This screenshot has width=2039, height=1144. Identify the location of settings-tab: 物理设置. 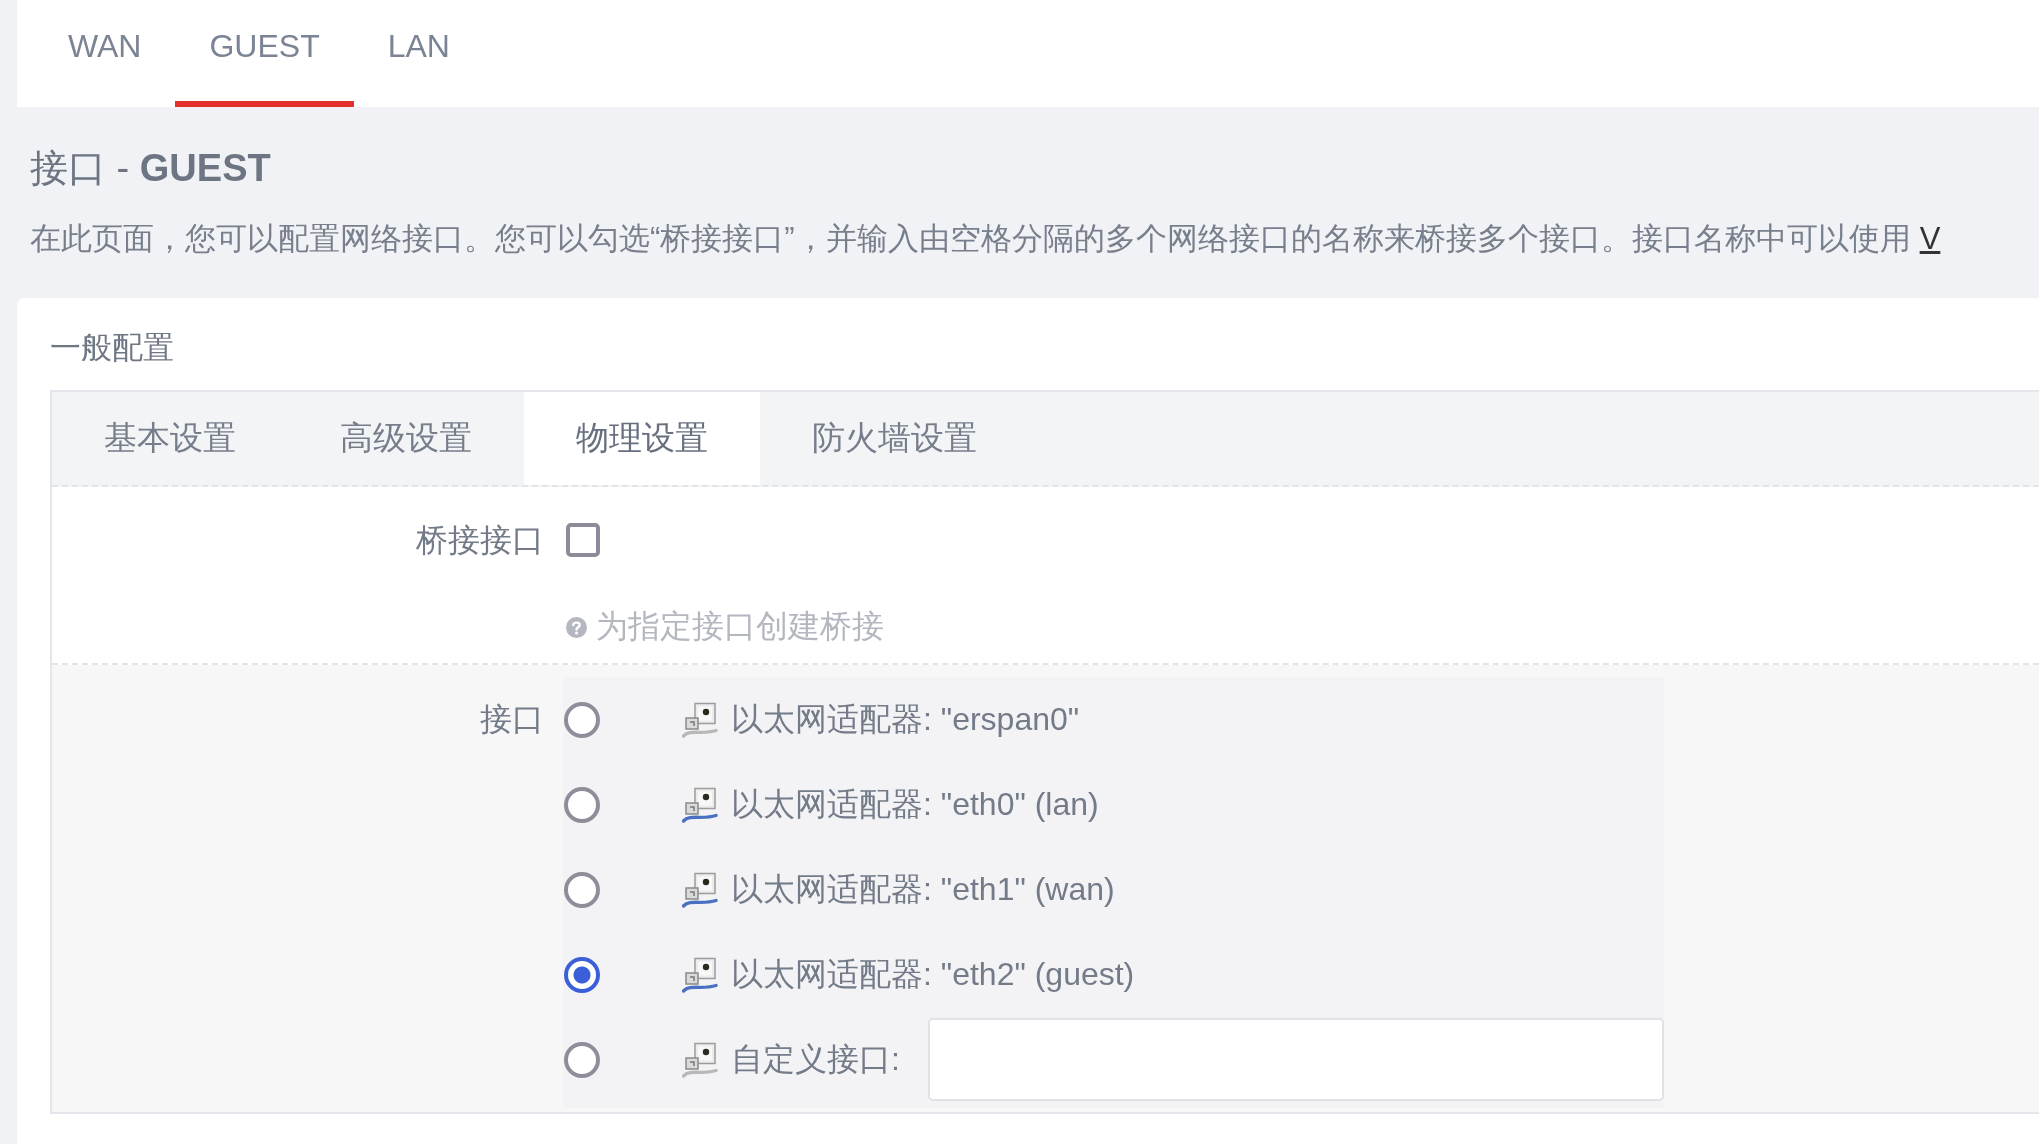
(642, 438).